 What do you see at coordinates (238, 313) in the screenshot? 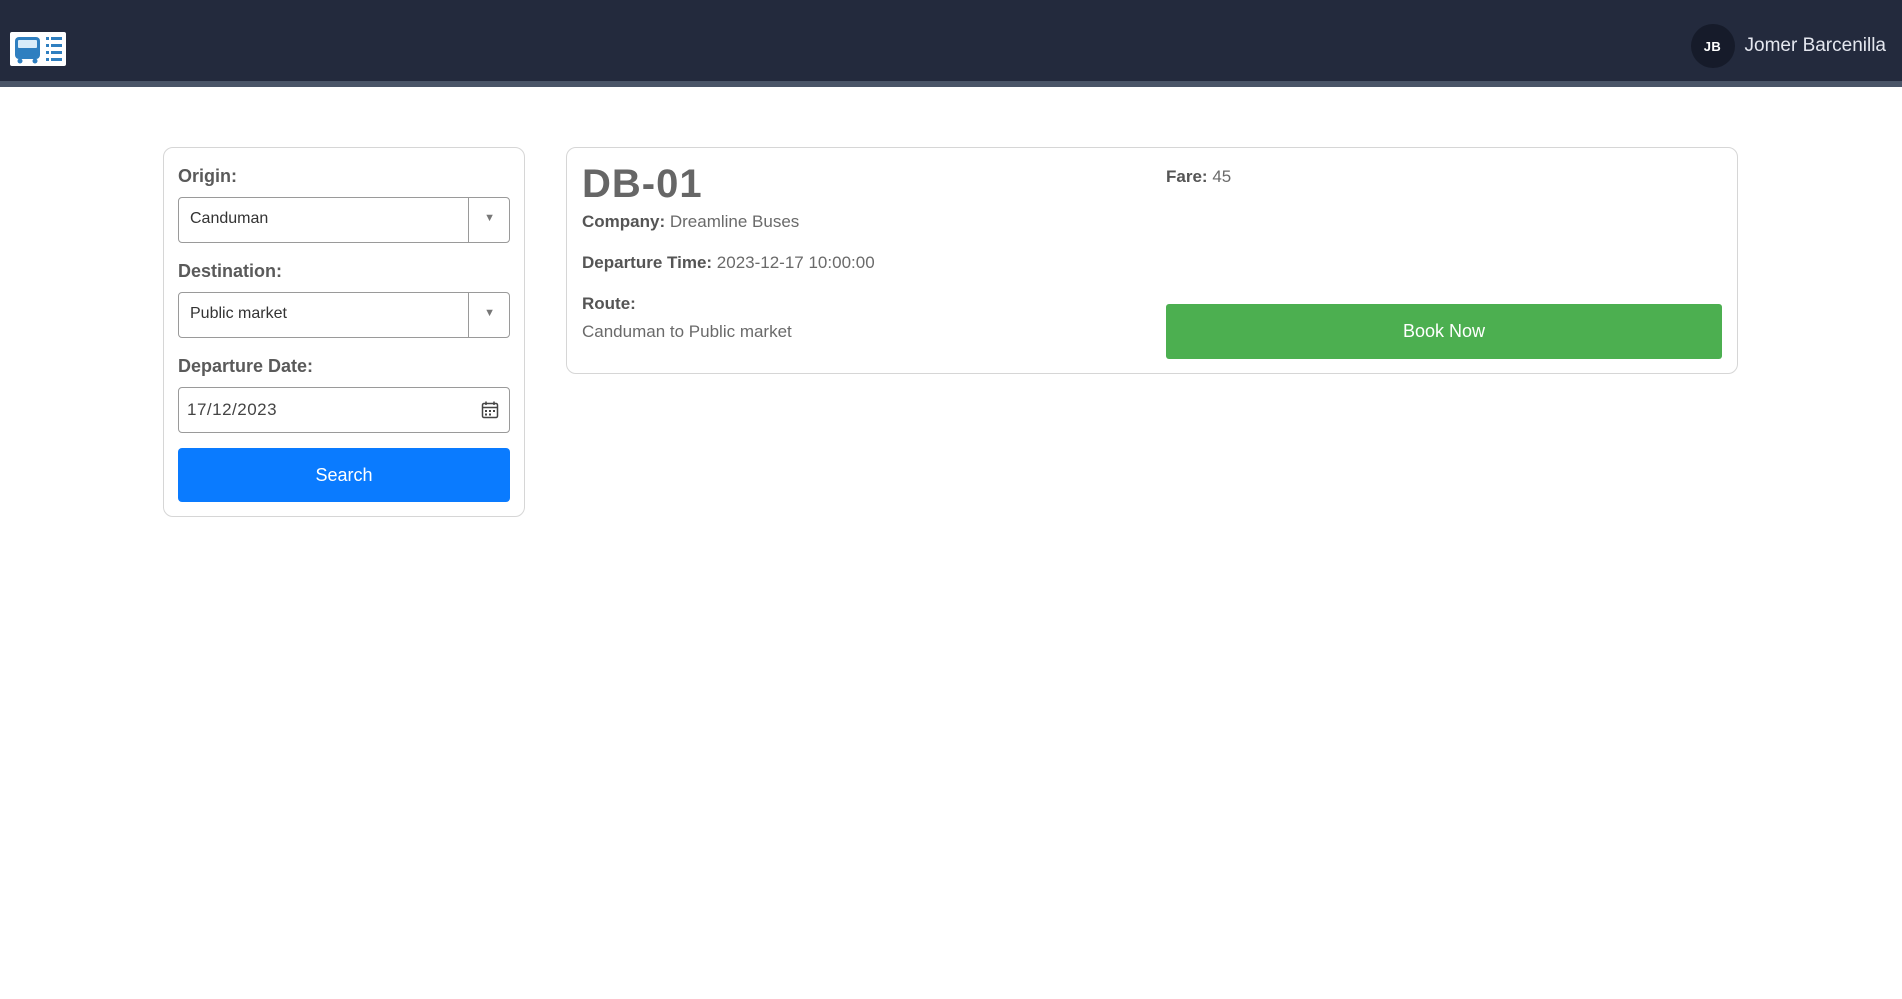
I see `destination-select-value: Public market` at bounding box center [238, 313].